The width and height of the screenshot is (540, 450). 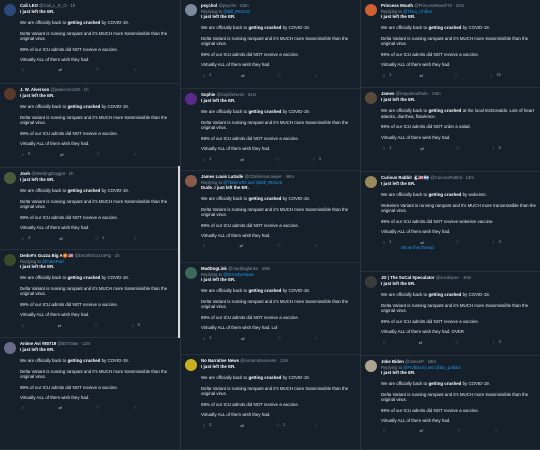 I want to click on author-name: MadDogLink, so click(x=214, y=268).